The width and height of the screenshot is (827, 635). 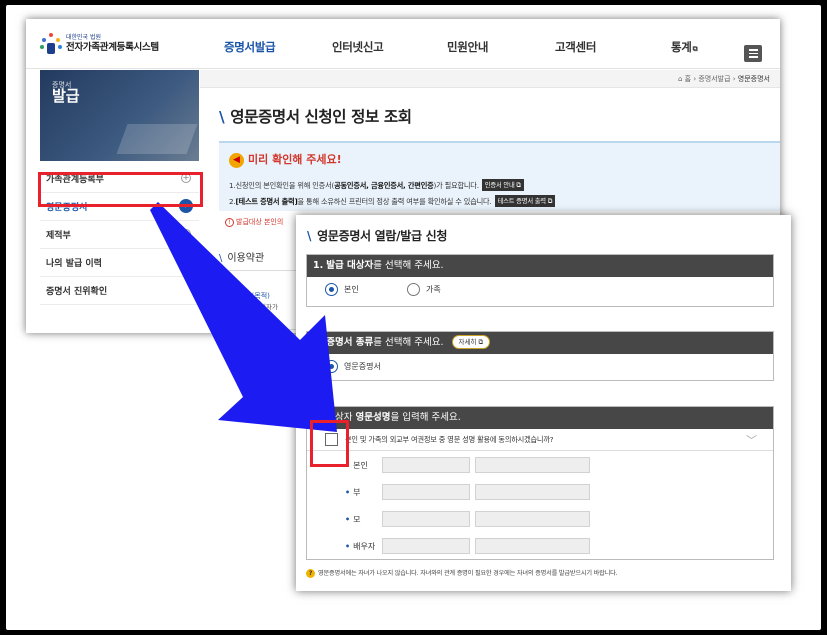 I want to click on highlight-box-consent-checkbox, so click(x=329, y=443).